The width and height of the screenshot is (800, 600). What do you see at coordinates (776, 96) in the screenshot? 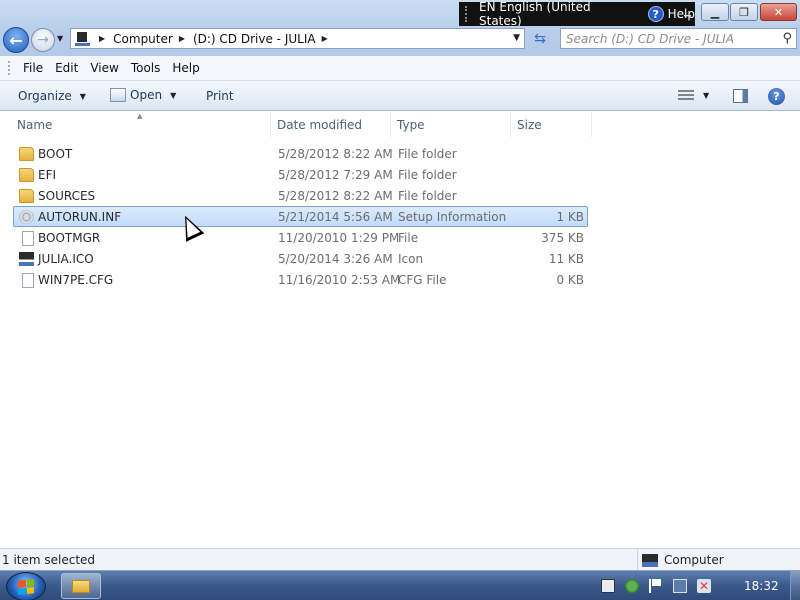
I see `help-button-icon: ?` at bounding box center [776, 96].